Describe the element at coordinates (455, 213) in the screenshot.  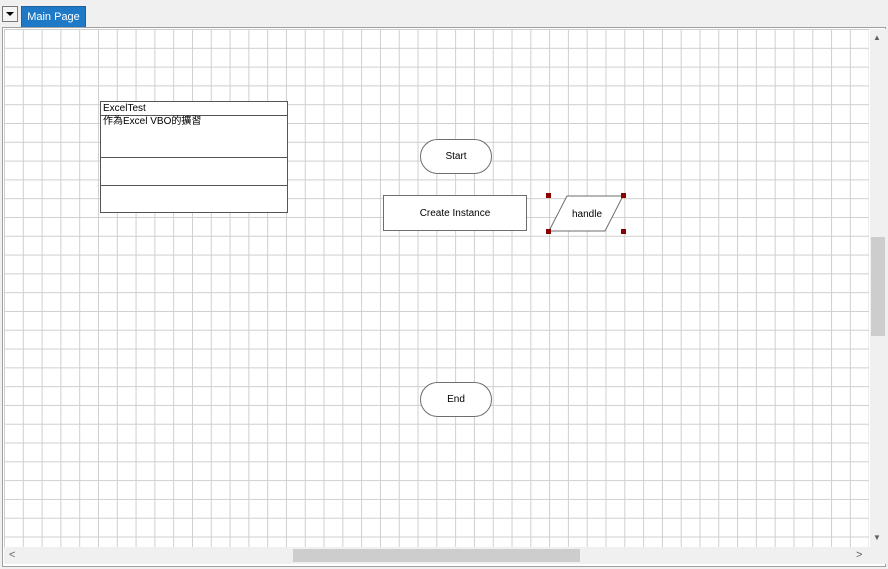
I see `create-instance-stage: Create Instance` at that location.